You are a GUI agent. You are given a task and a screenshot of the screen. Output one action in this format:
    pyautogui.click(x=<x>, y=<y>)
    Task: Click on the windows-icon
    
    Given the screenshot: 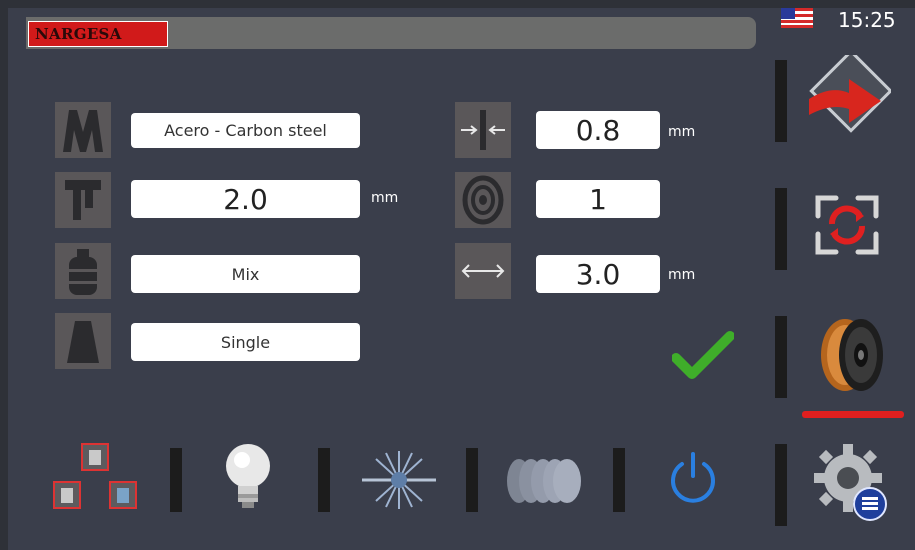 What is the action you would take?
    pyautogui.click(x=96, y=480)
    